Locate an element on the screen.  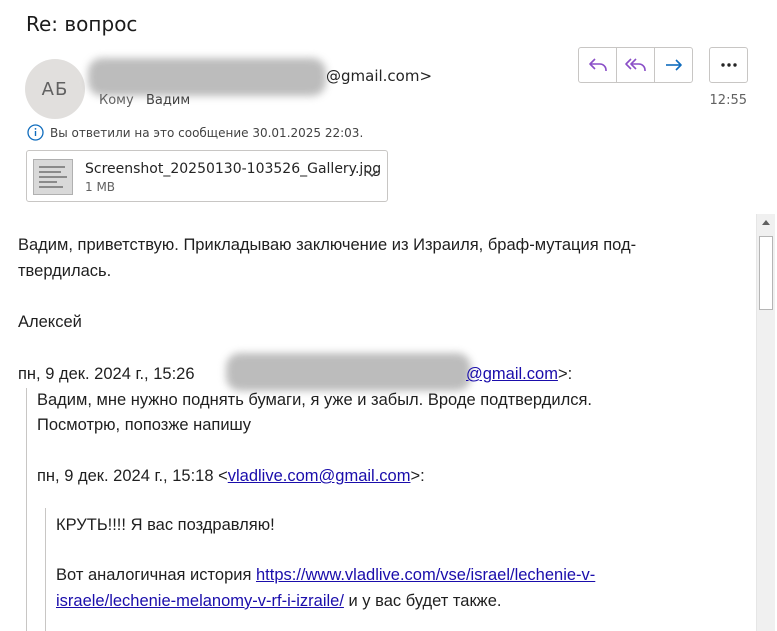
reply-all-button is located at coordinates (635, 65).